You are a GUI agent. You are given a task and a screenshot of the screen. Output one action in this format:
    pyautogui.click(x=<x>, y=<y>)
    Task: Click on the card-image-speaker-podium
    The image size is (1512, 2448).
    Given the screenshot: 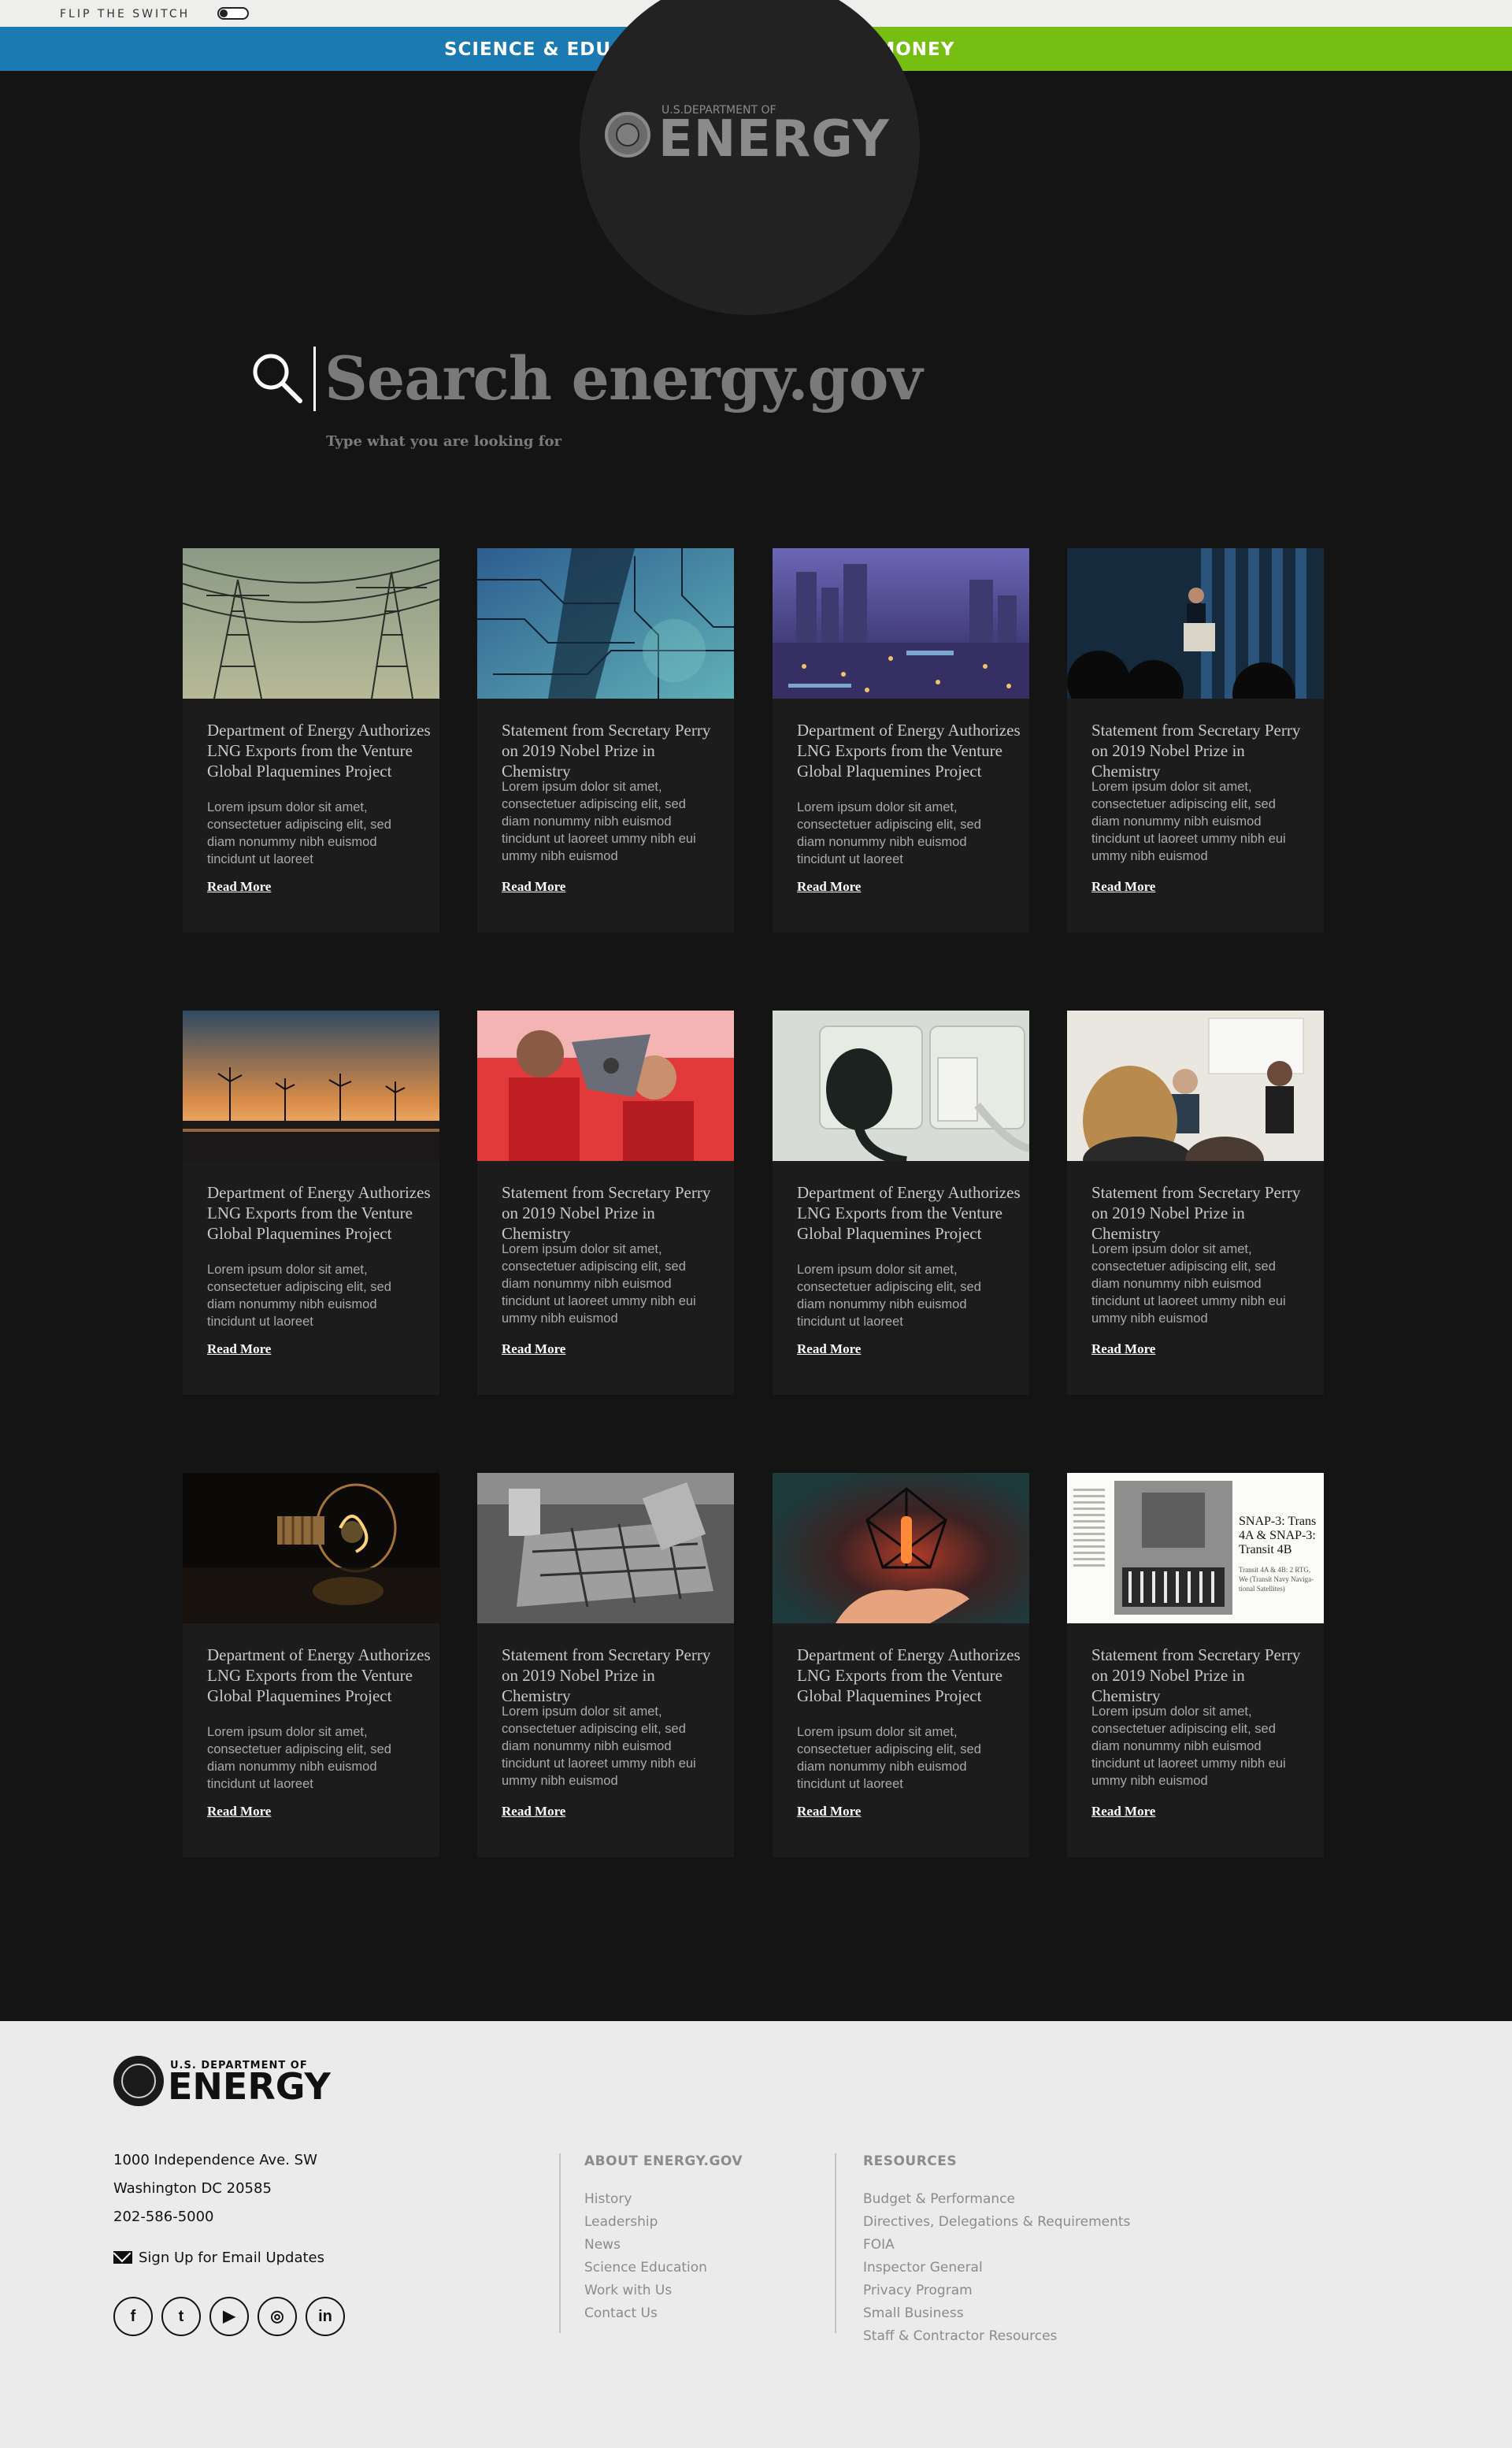 What is the action you would take?
    pyautogui.click(x=1195, y=623)
    